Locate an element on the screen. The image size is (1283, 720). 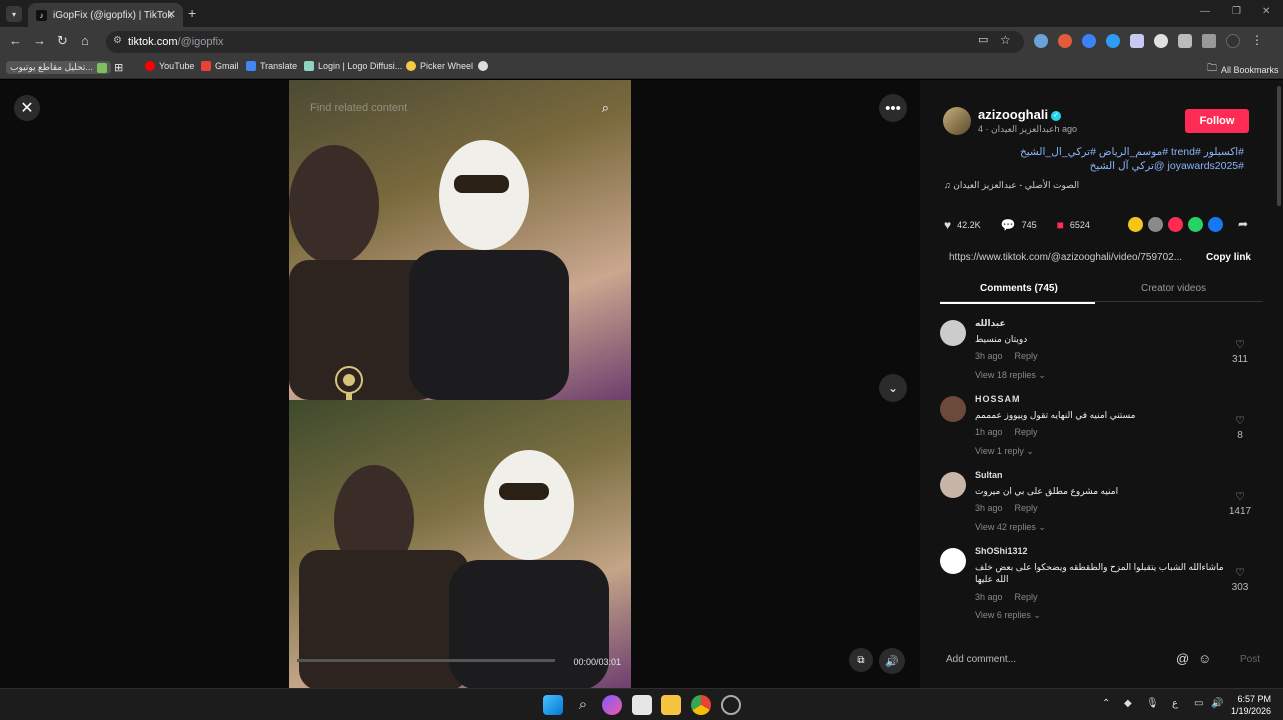
next-video-button: ⌄ is located at coordinates (893, 388).